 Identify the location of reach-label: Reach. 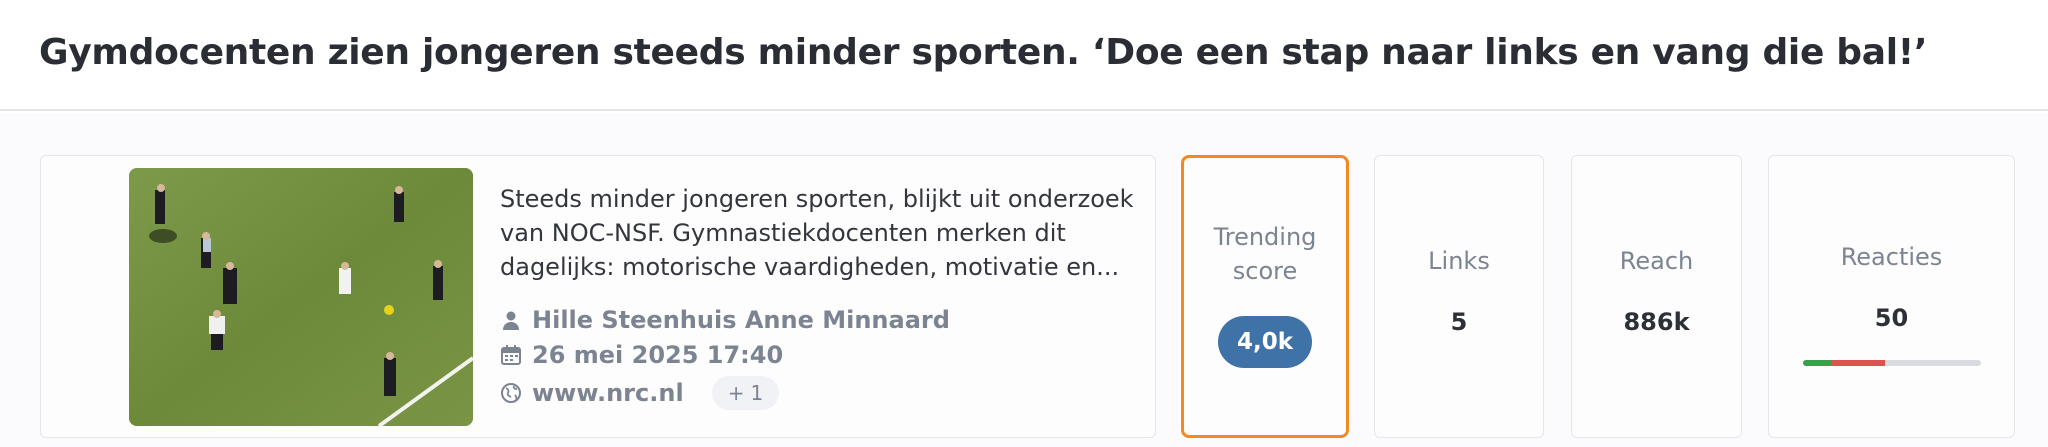
(1656, 261).